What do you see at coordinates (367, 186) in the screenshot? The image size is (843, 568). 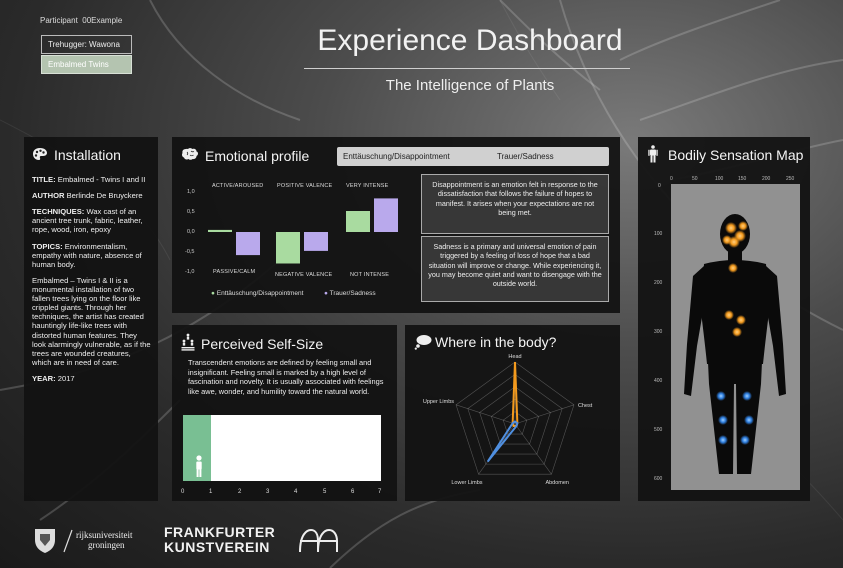 I see `chart-label-very-intense: VERY INTENSE` at bounding box center [367, 186].